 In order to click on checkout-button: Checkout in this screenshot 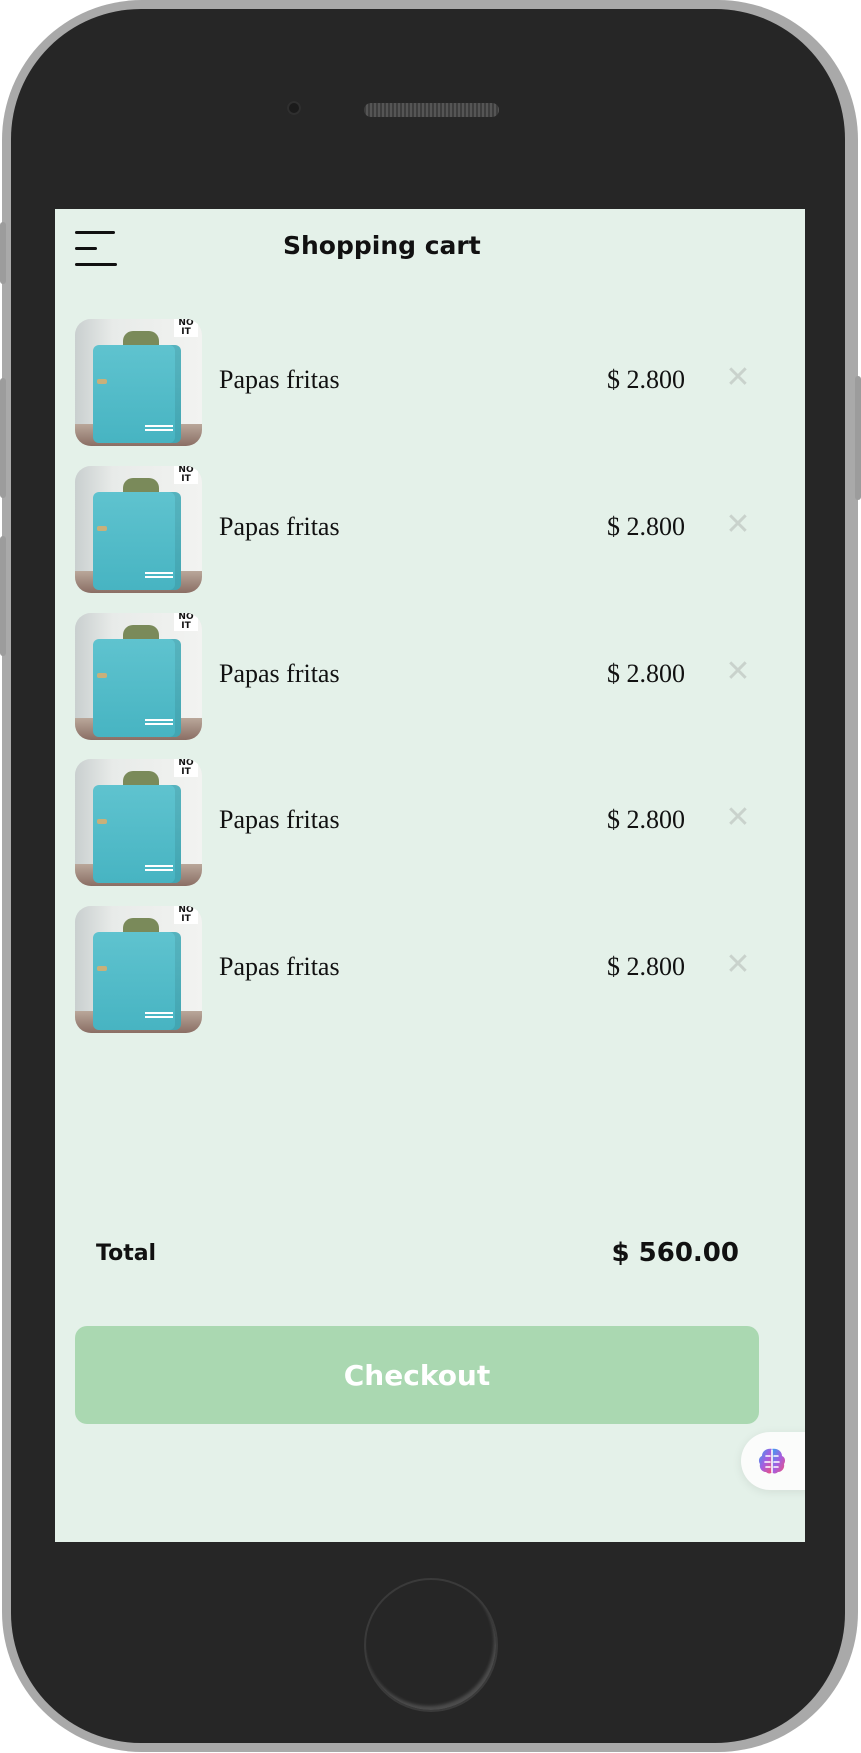, I will do `click(417, 1375)`.